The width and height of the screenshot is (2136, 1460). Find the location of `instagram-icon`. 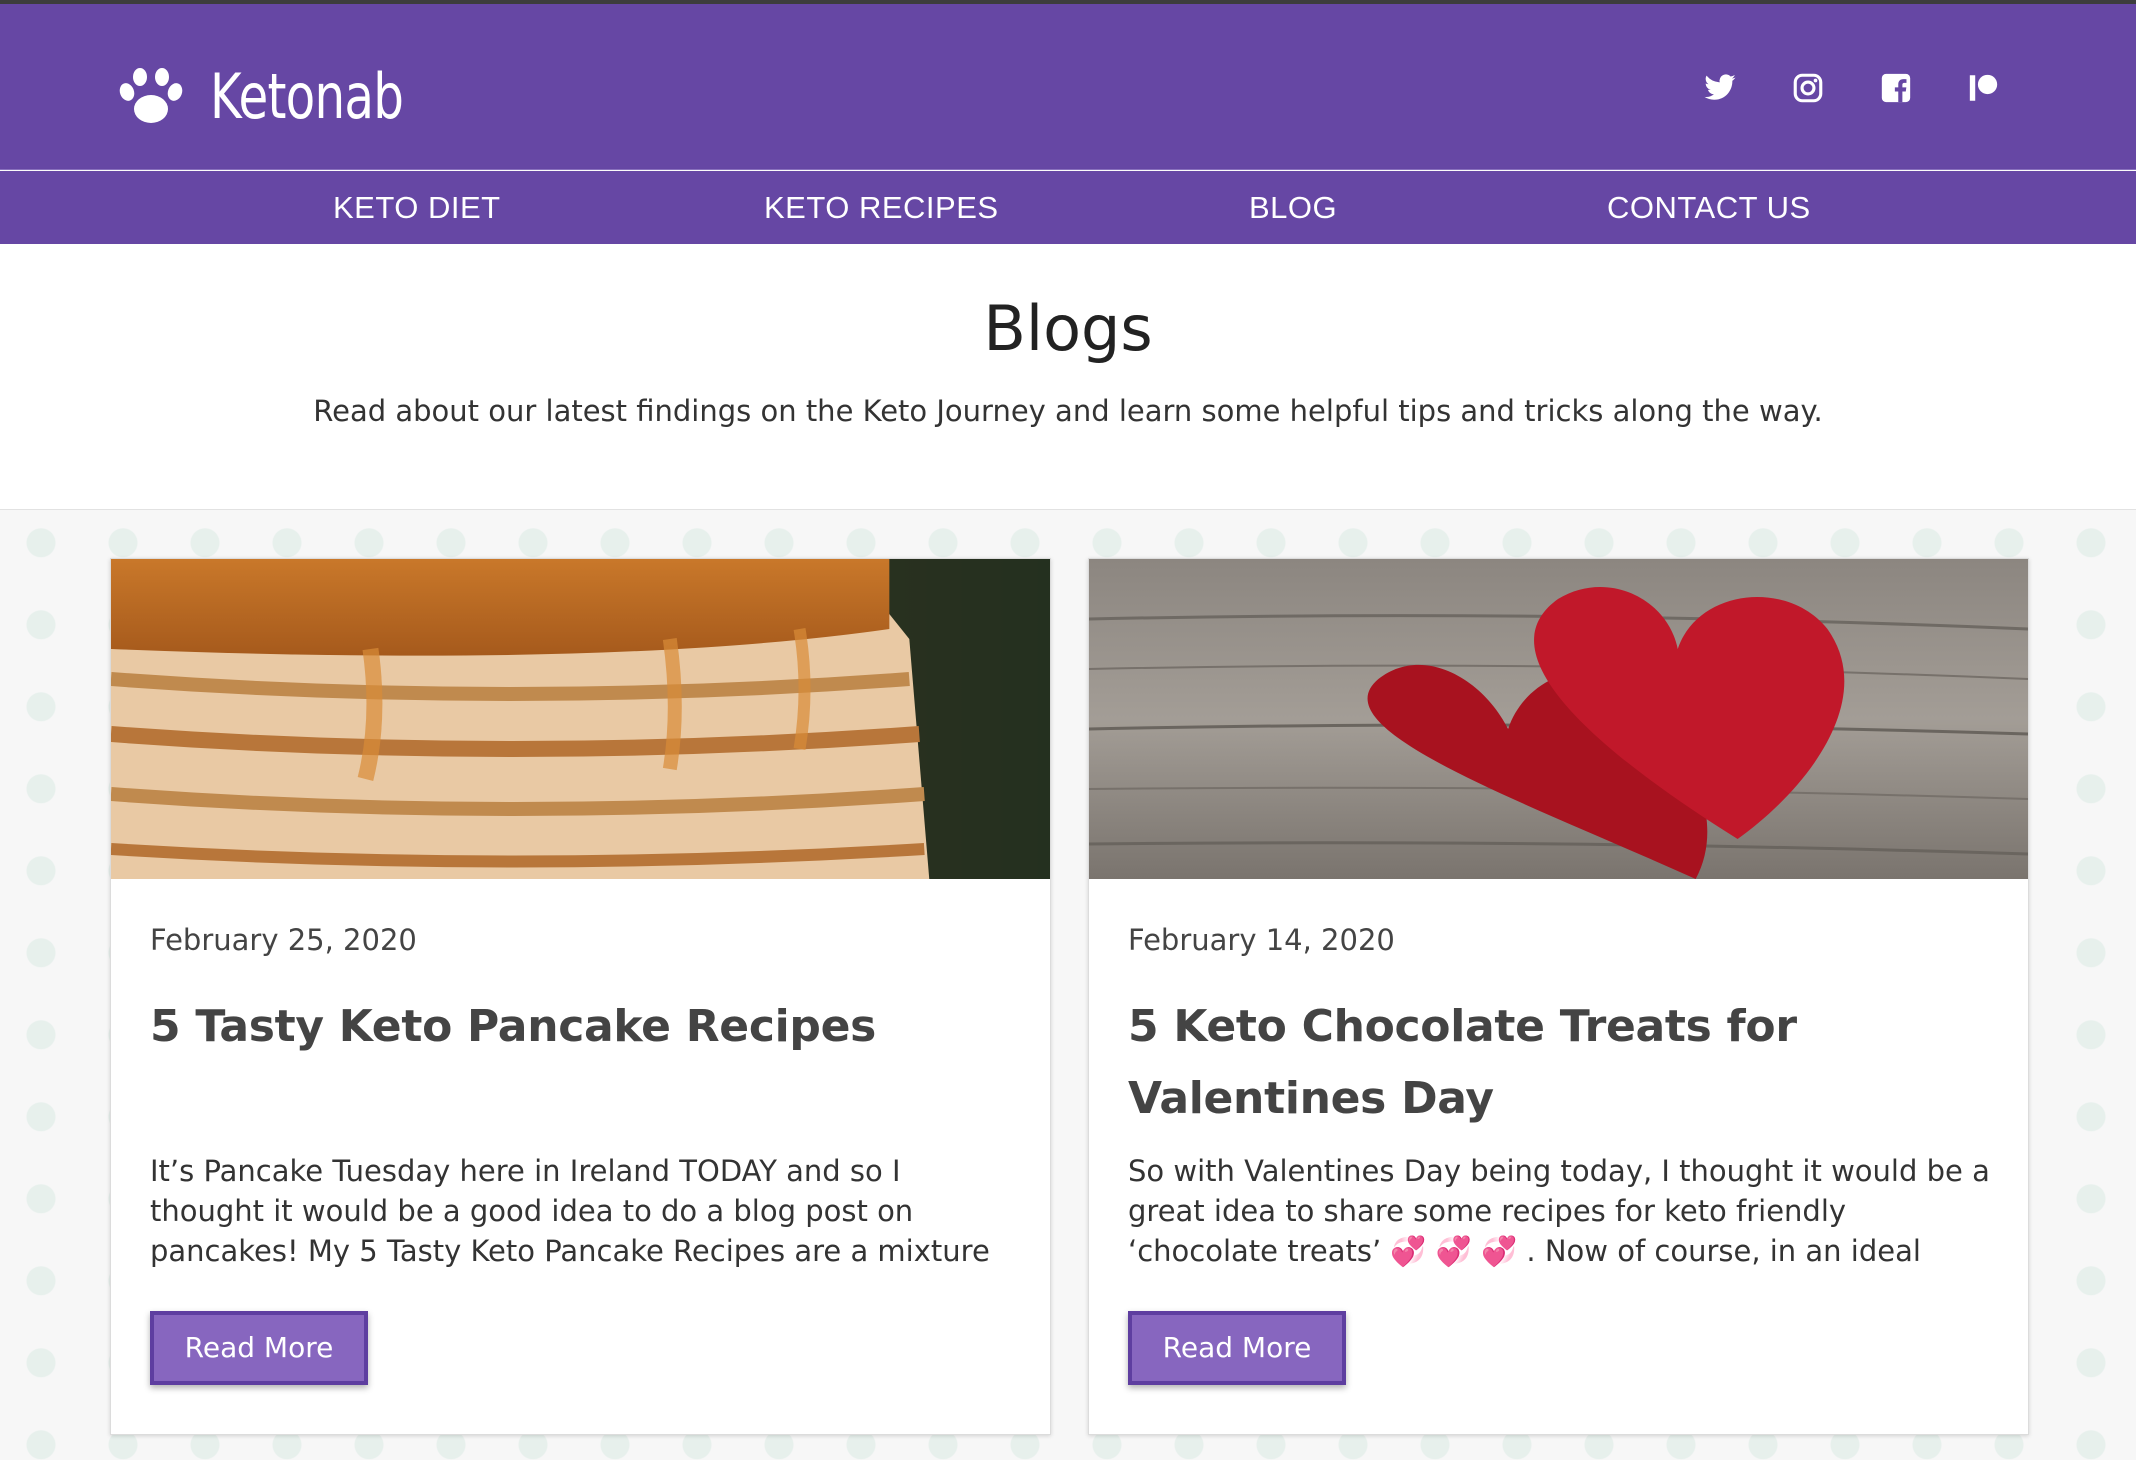

instagram-icon is located at coordinates (1808, 88).